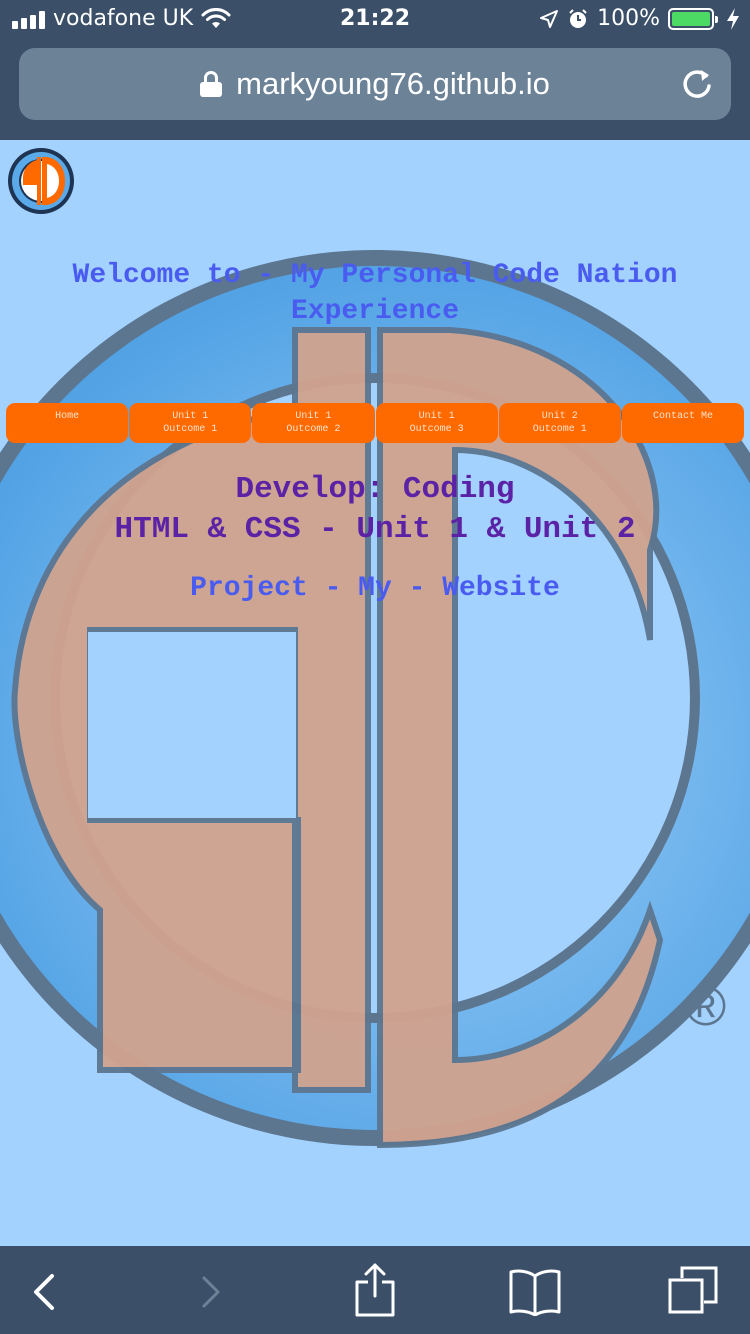 Image resolution: width=750 pixels, height=1334 pixels. Describe the element at coordinates (683, 423) in the screenshot. I see `nav-contact-me: Contact Me` at that location.